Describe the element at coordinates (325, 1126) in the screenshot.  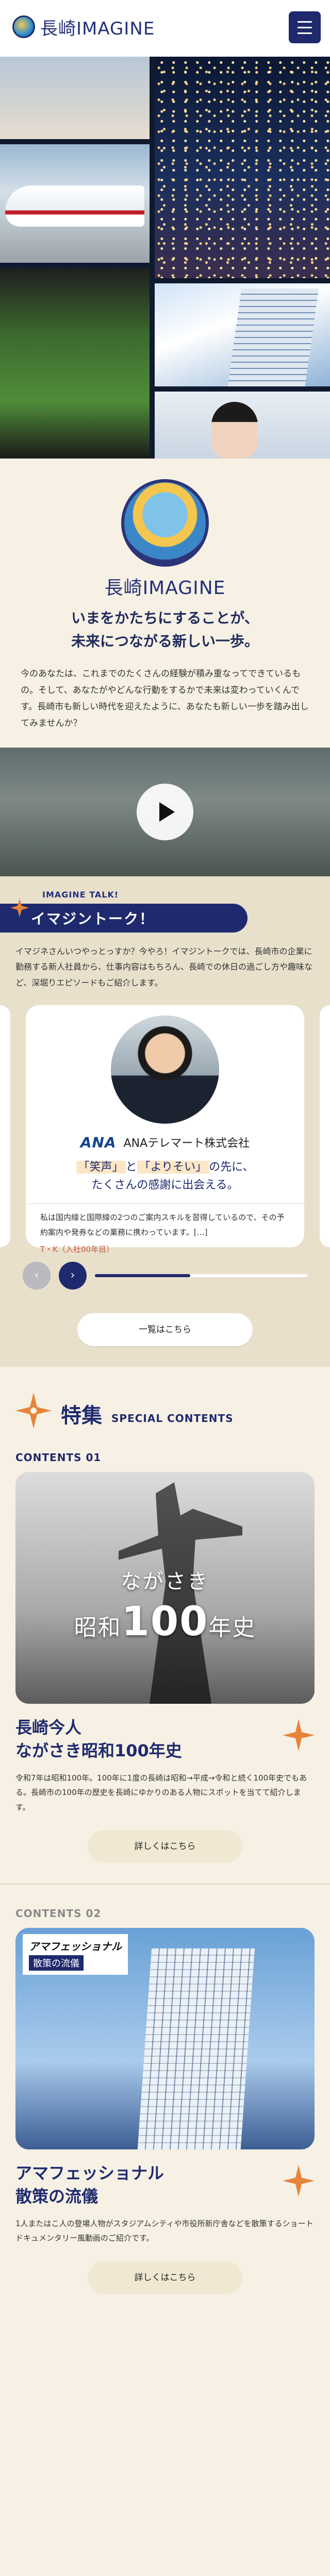
I see `next-card-peek` at that location.